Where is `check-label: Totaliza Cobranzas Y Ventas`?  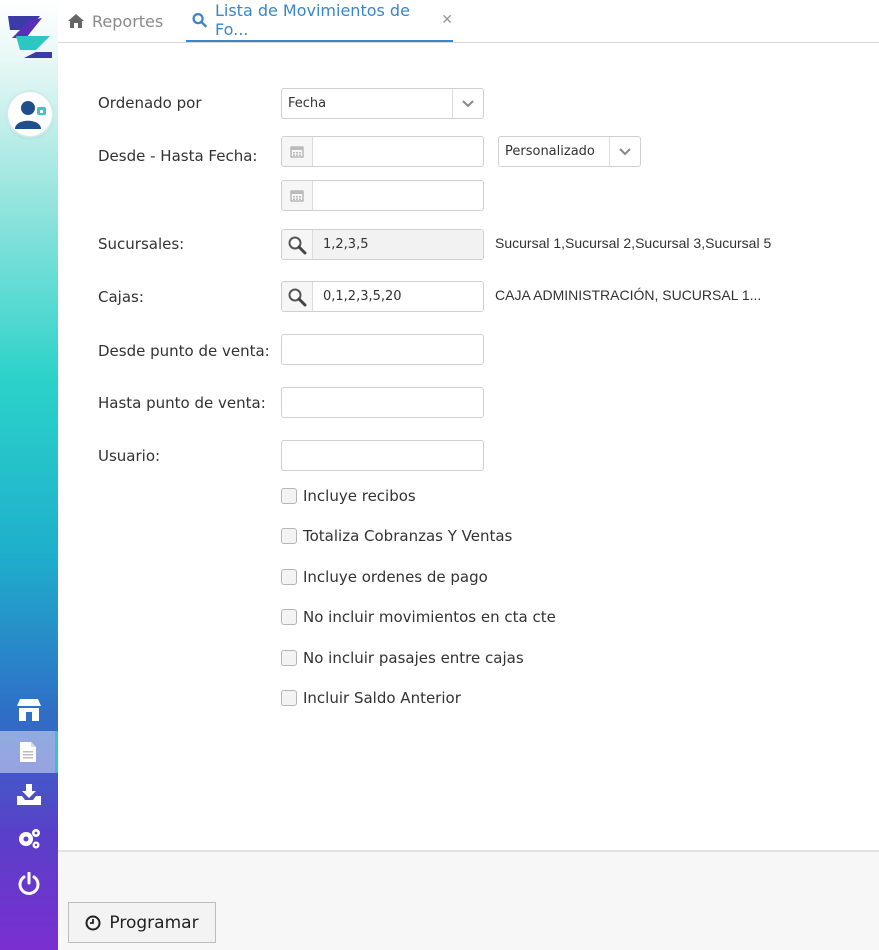 check-label: Totaliza Cobranzas Y Ventas is located at coordinates (408, 536).